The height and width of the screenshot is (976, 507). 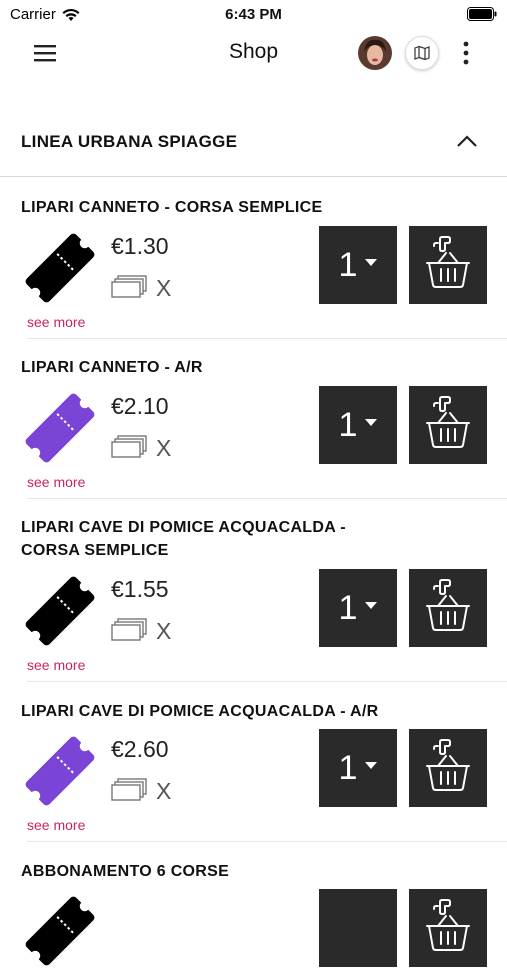 What do you see at coordinates (140, 749) in the screenshot?
I see `product-price: €2.60` at bounding box center [140, 749].